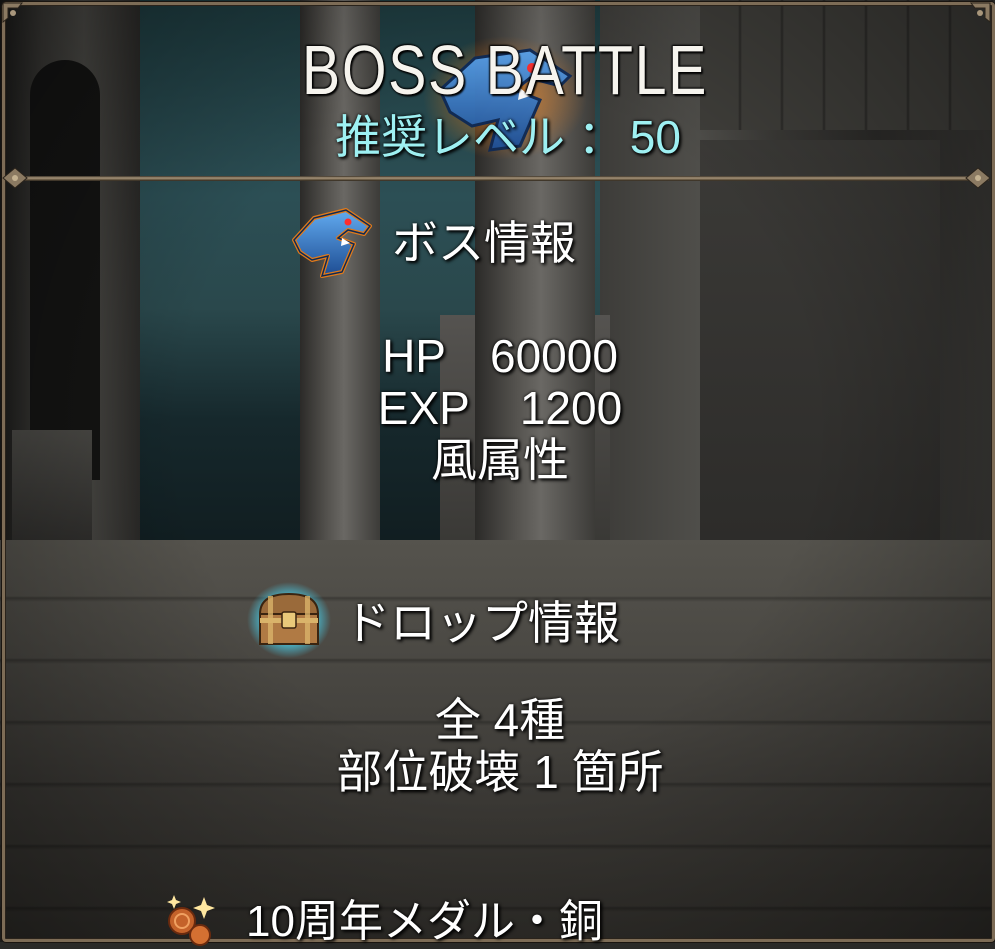 The width and height of the screenshot is (995, 949). What do you see at coordinates (484, 243) in the screenshot?
I see `boss-info-heading-label: ボス情報` at bounding box center [484, 243].